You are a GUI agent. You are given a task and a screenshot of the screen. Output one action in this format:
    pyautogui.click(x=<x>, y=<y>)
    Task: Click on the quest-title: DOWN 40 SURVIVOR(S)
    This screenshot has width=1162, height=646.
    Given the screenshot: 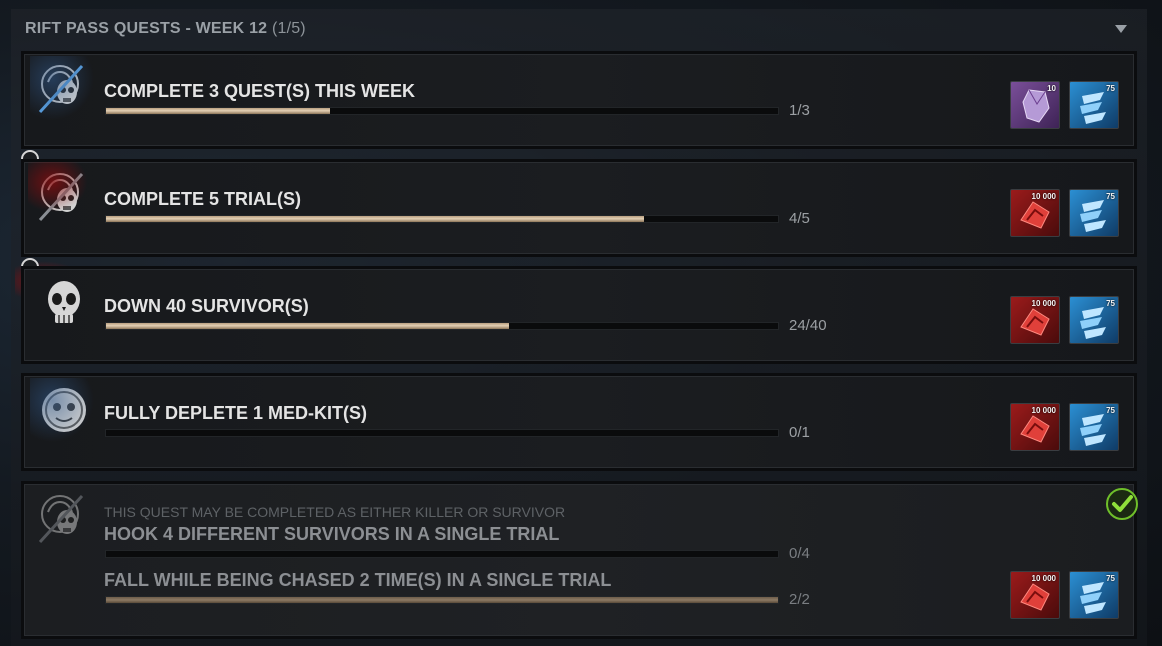 What is the action you would take?
    pyautogui.click(x=206, y=306)
    